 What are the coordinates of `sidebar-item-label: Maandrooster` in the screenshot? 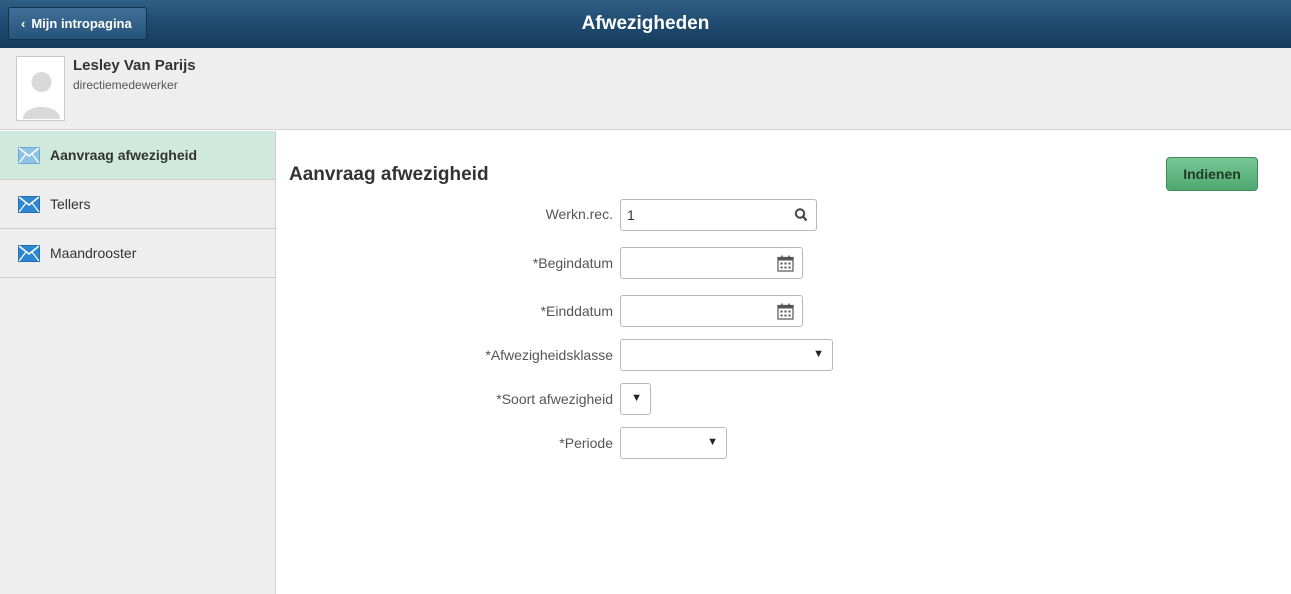 It's located at (93, 253).